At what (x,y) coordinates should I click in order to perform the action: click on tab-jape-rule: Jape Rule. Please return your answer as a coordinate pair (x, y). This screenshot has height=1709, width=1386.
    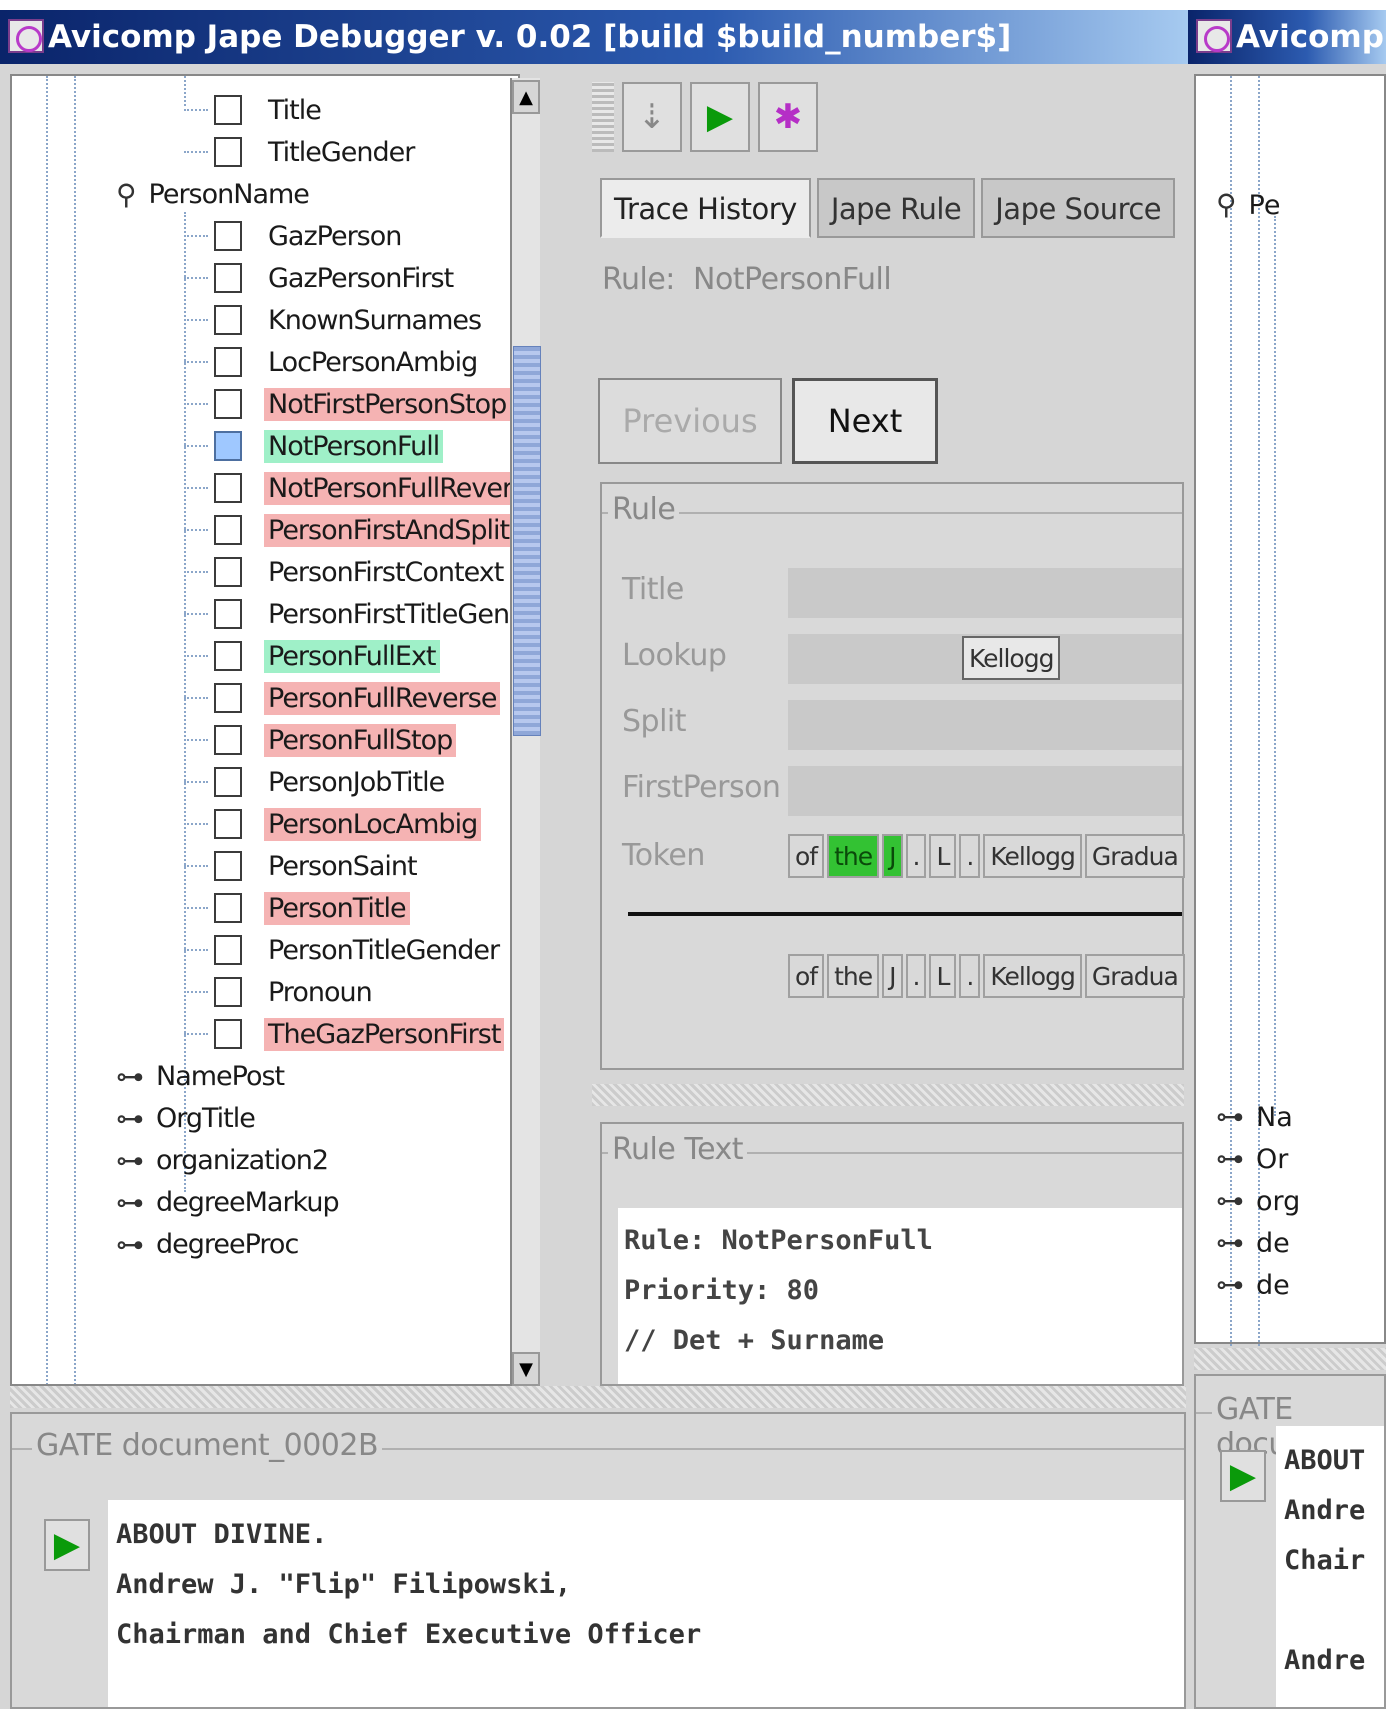
    Looking at the image, I should click on (896, 208).